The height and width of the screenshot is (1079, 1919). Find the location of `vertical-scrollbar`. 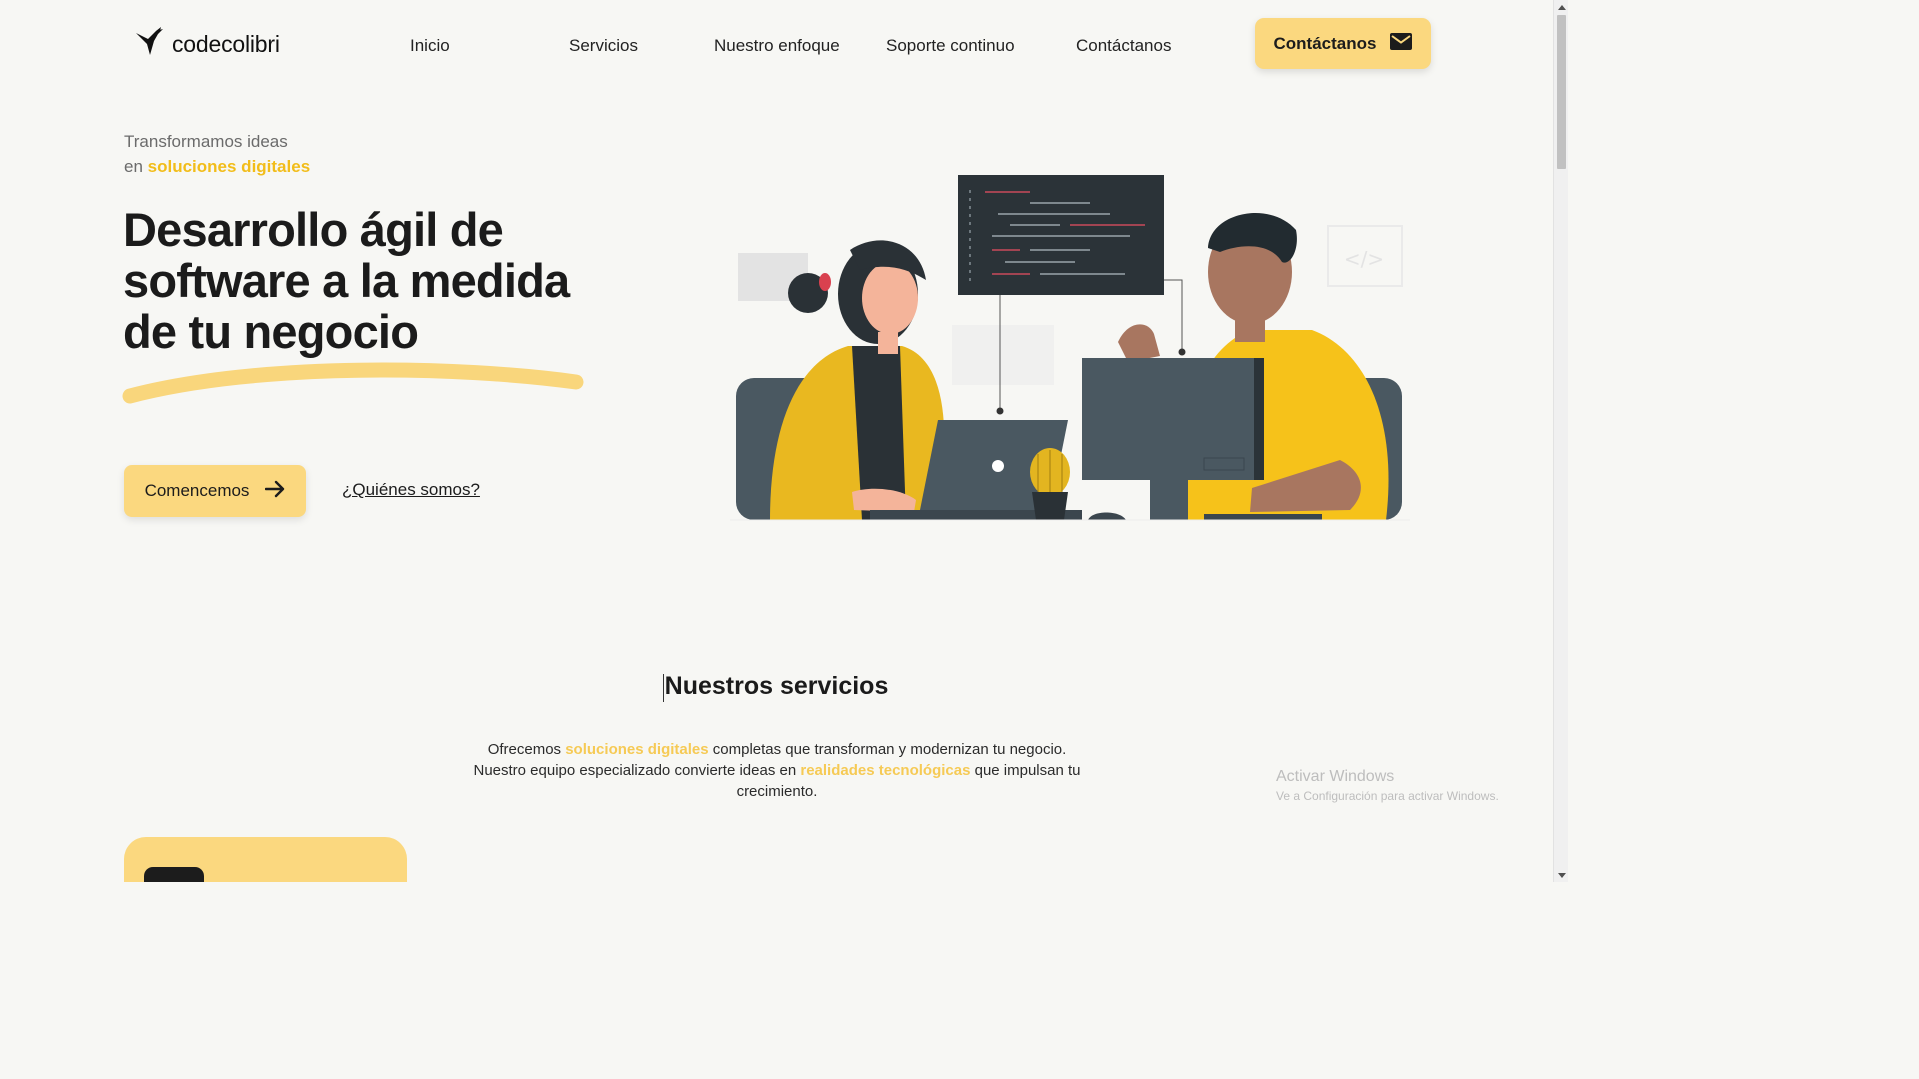

vertical-scrollbar is located at coordinates (1560, 441).